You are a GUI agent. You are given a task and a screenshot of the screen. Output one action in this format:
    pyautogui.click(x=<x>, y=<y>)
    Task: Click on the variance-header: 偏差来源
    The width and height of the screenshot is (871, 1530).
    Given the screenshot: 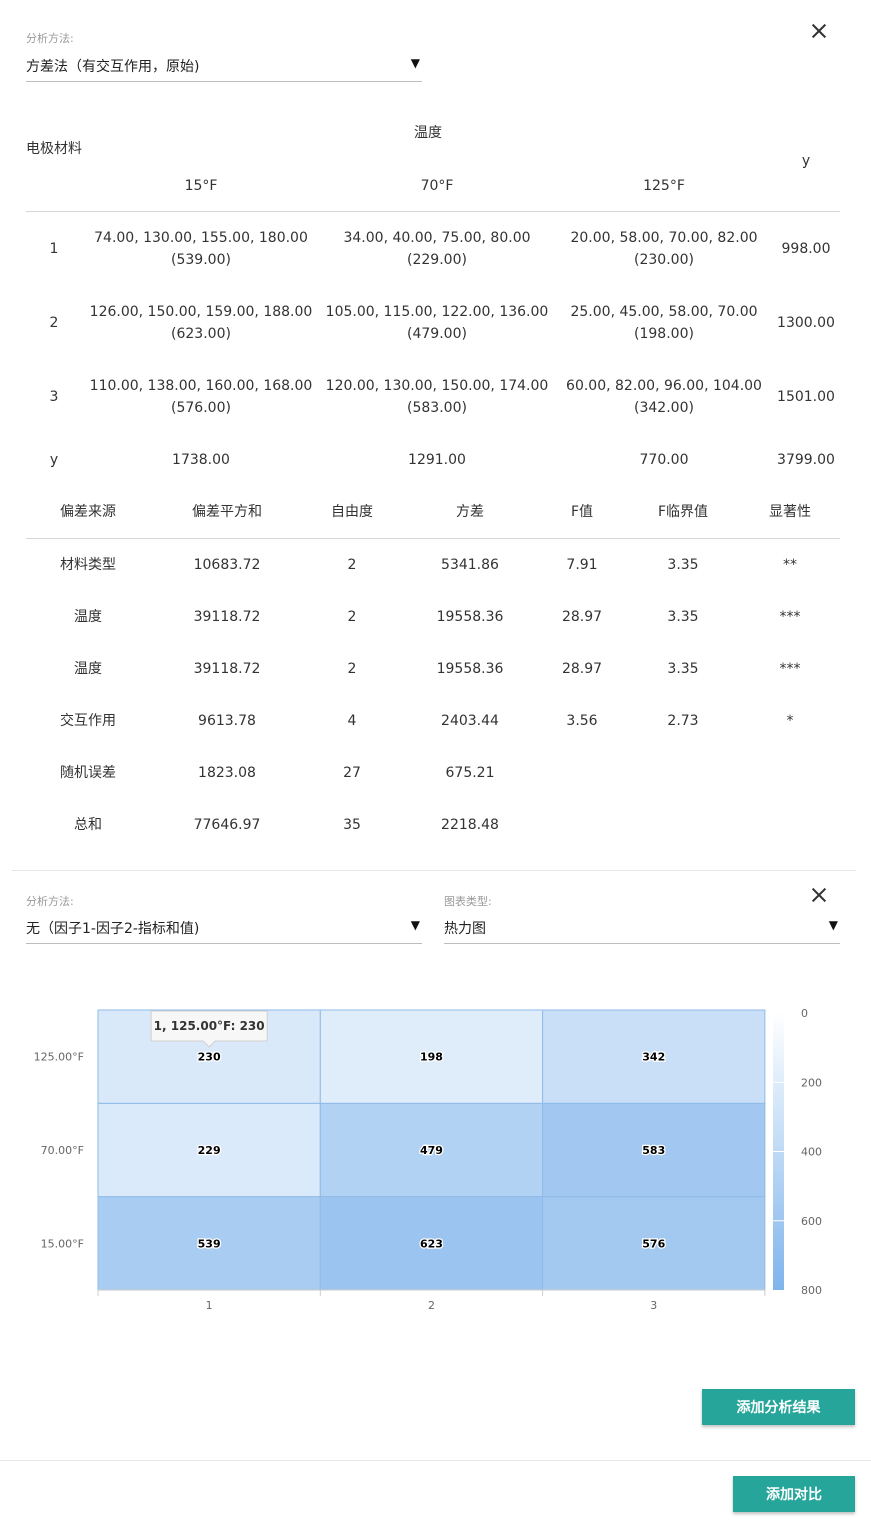 What is the action you would take?
    pyautogui.click(x=88, y=512)
    